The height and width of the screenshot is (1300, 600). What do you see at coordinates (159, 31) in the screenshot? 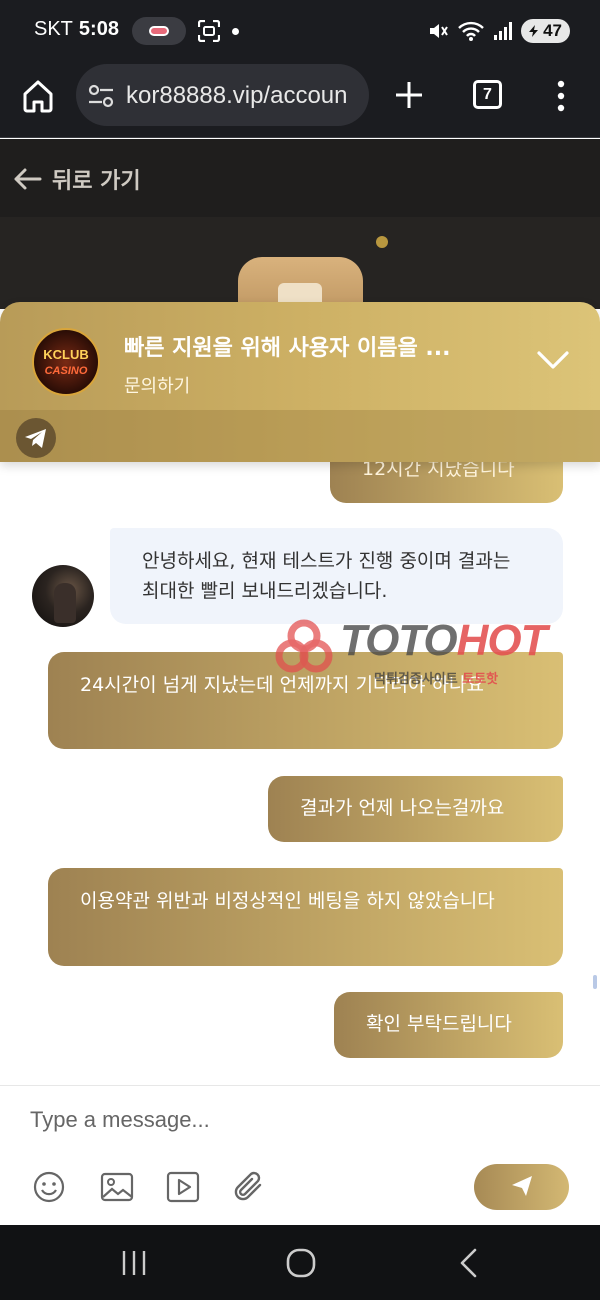
I see `call-indicator-icon` at bounding box center [159, 31].